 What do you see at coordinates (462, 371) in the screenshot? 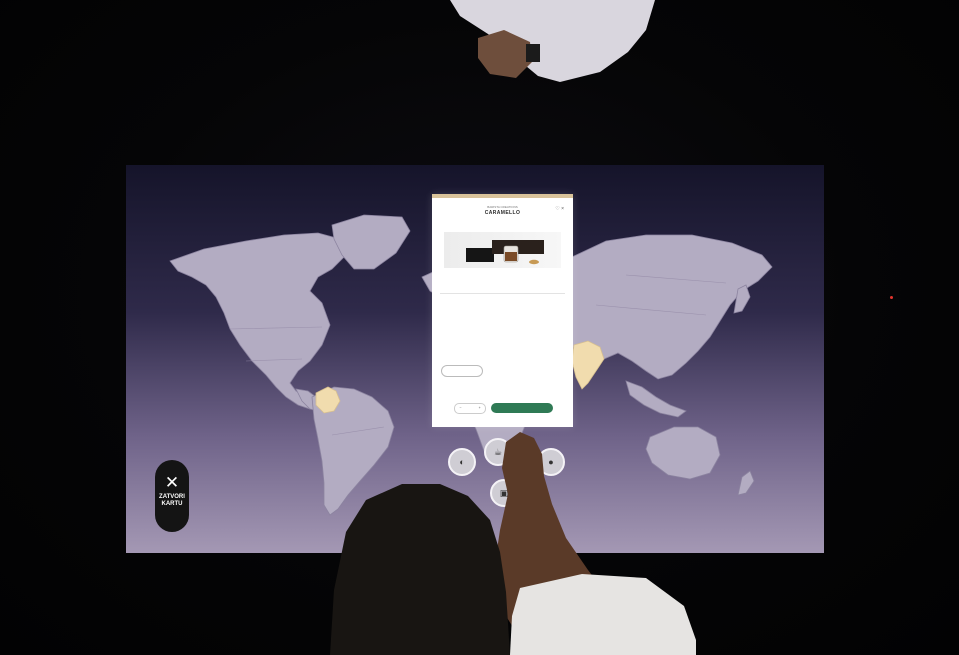
I see `secondary-button` at bounding box center [462, 371].